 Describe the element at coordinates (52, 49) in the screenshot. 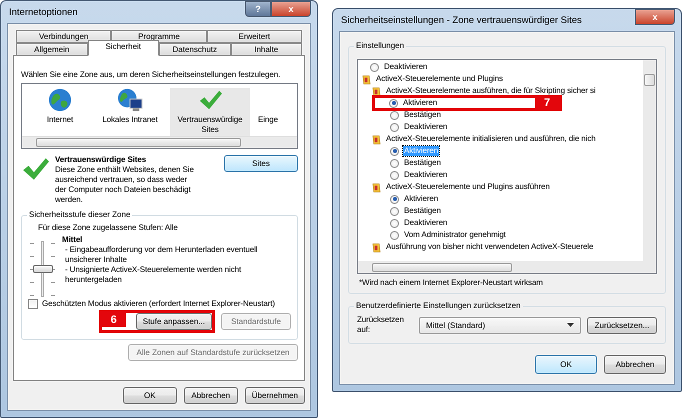

I see `tab: Allgemein` at that location.